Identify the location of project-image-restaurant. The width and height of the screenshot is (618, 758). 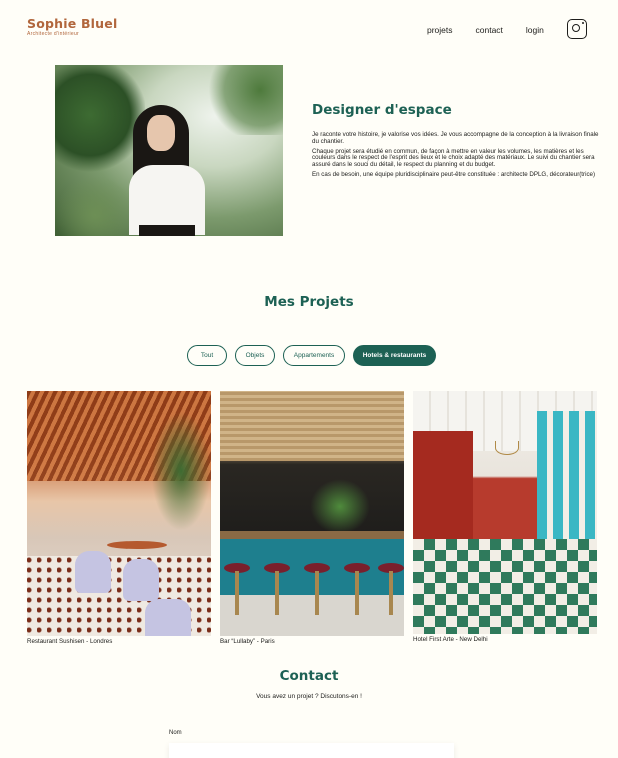
(119, 513).